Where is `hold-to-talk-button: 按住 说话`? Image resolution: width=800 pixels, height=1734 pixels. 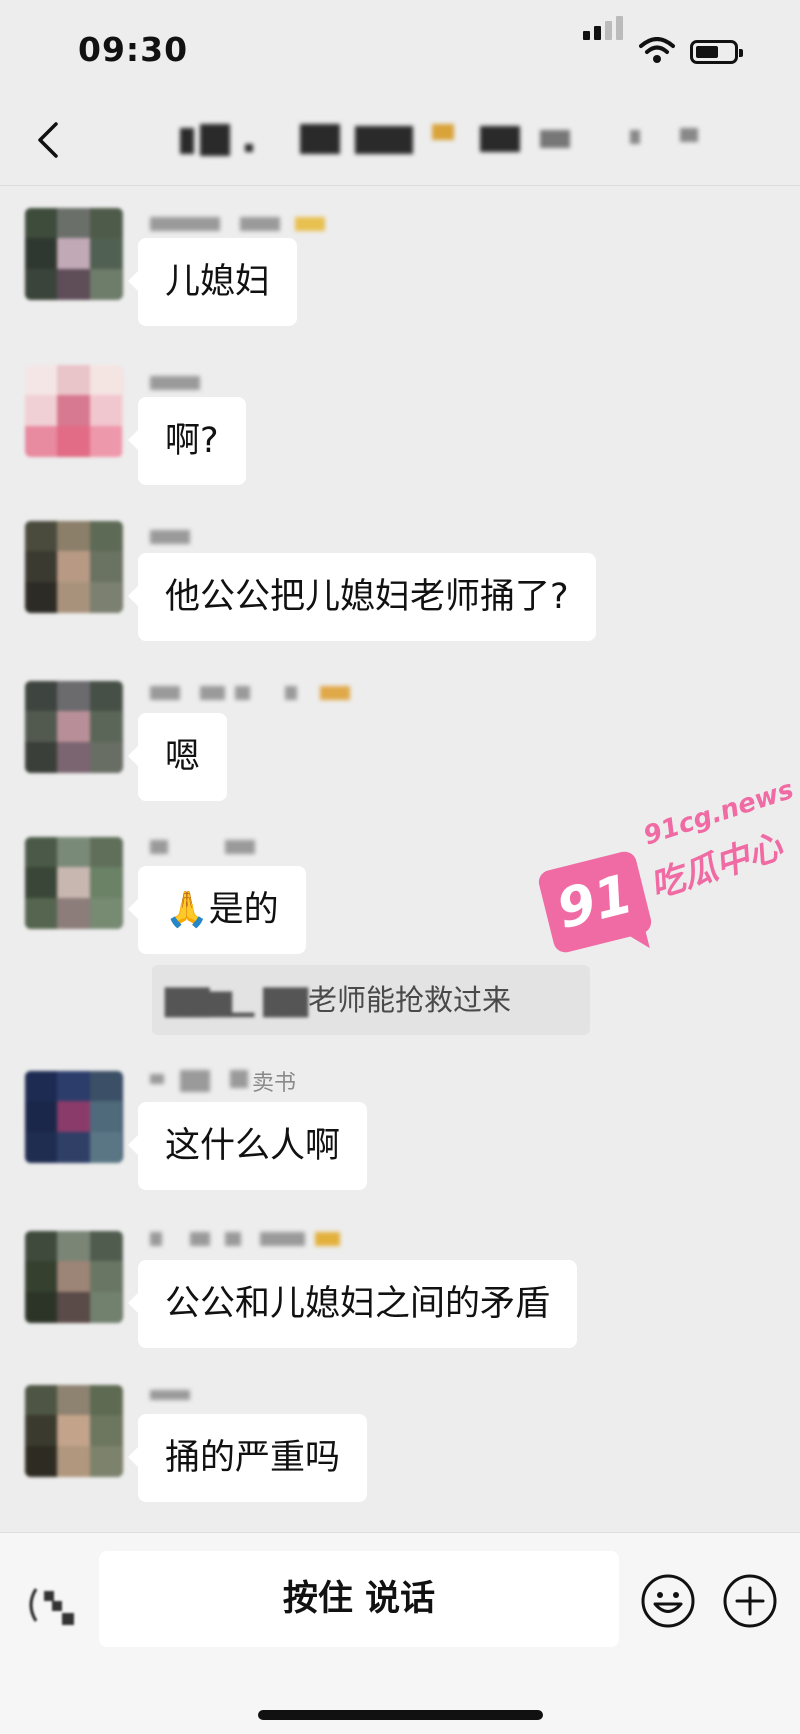 hold-to-talk-button: 按住 说话 is located at coordinates (359, 1599).